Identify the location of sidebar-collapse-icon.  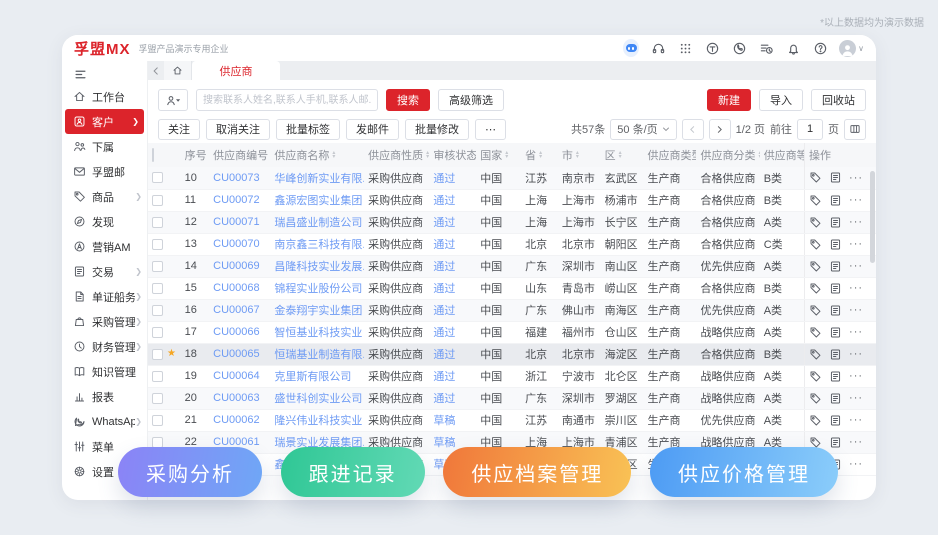
(104, 74).